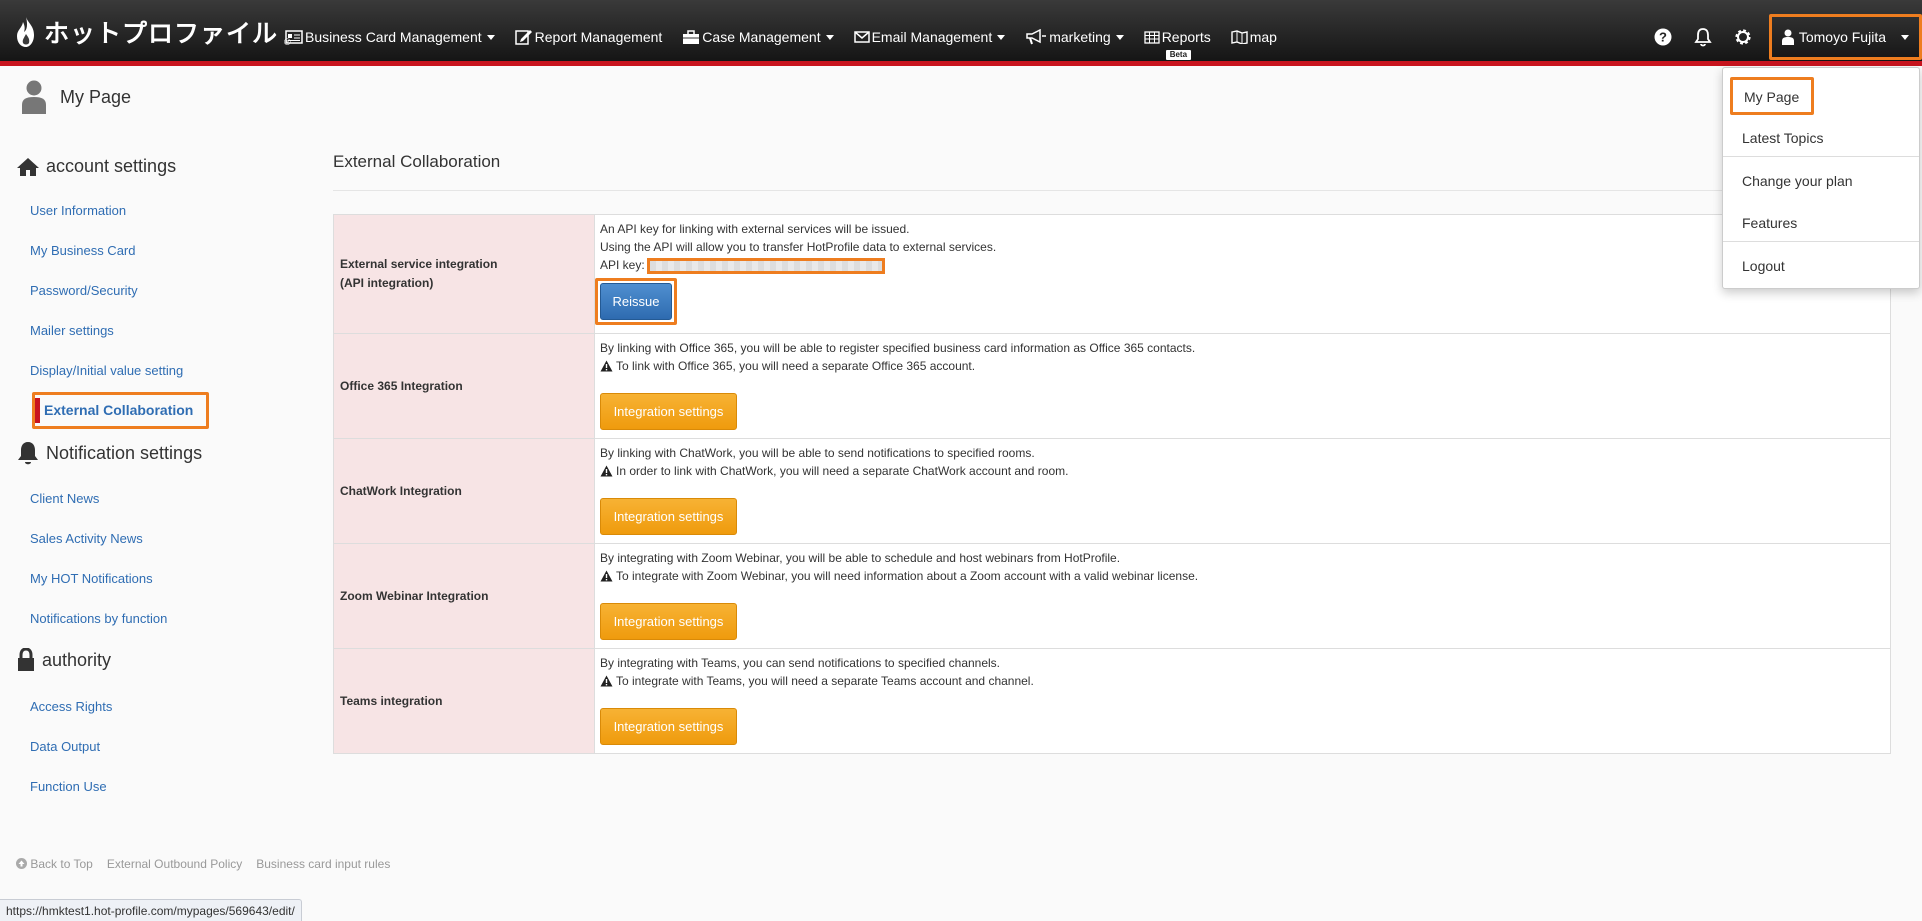 Image resolution: width=1922 pixels, height=921 pixels. What do you see at coordinates (1177, 41) in the screenshot?
I see `nav-reports: Reports Beta` at bounding box center [1177, 41].